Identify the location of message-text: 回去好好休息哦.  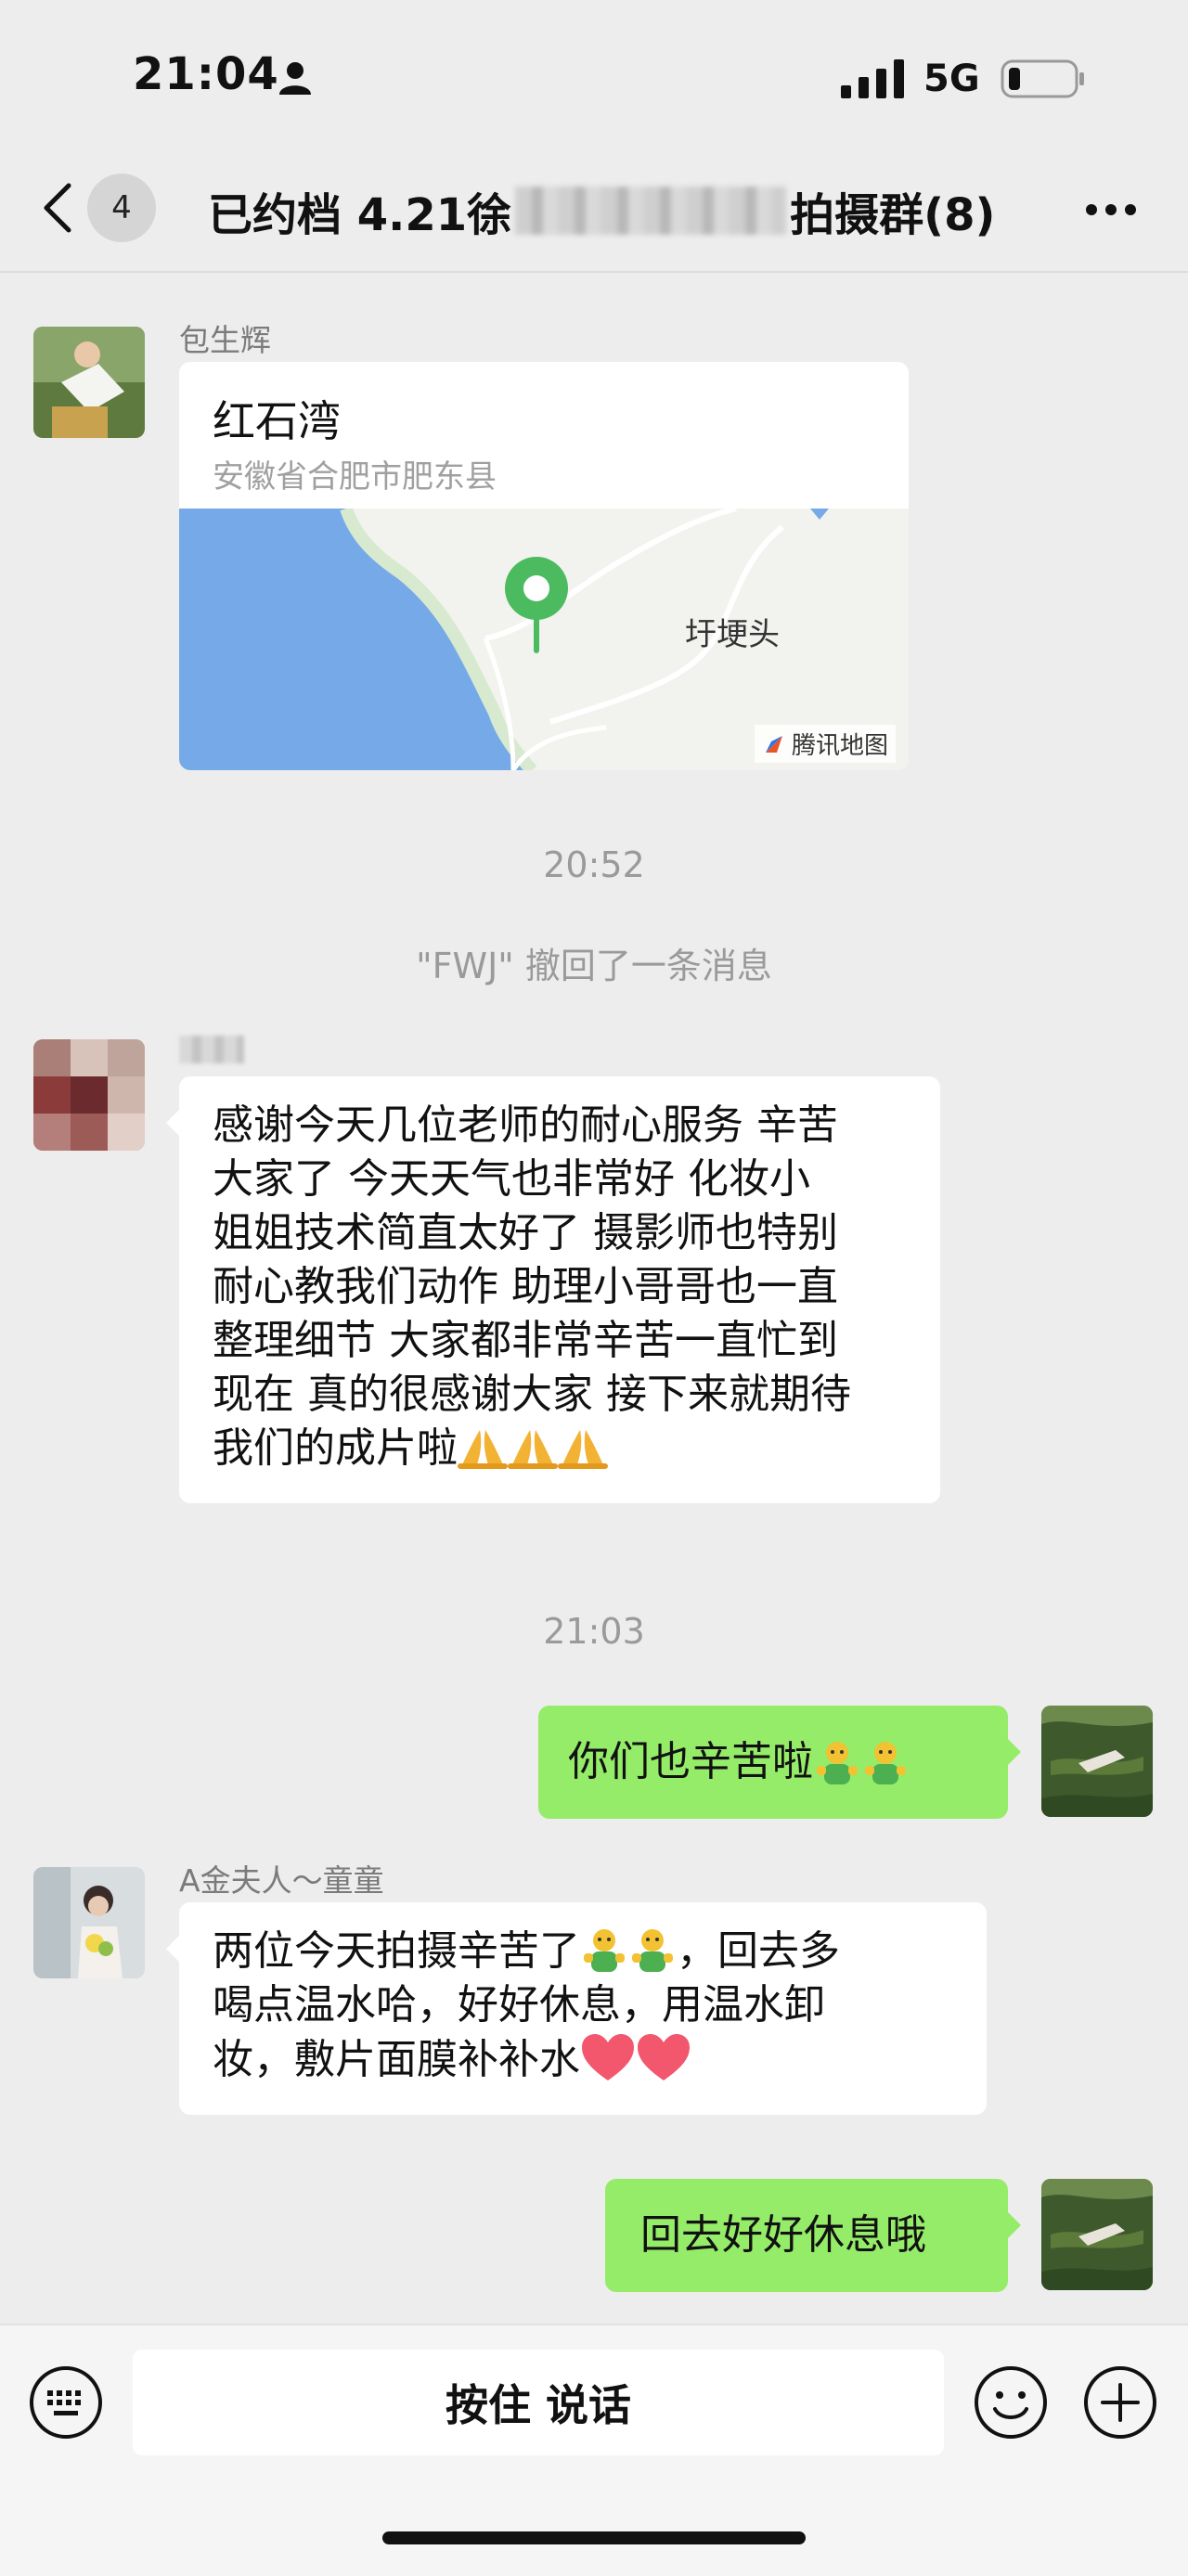
(783, 2235).